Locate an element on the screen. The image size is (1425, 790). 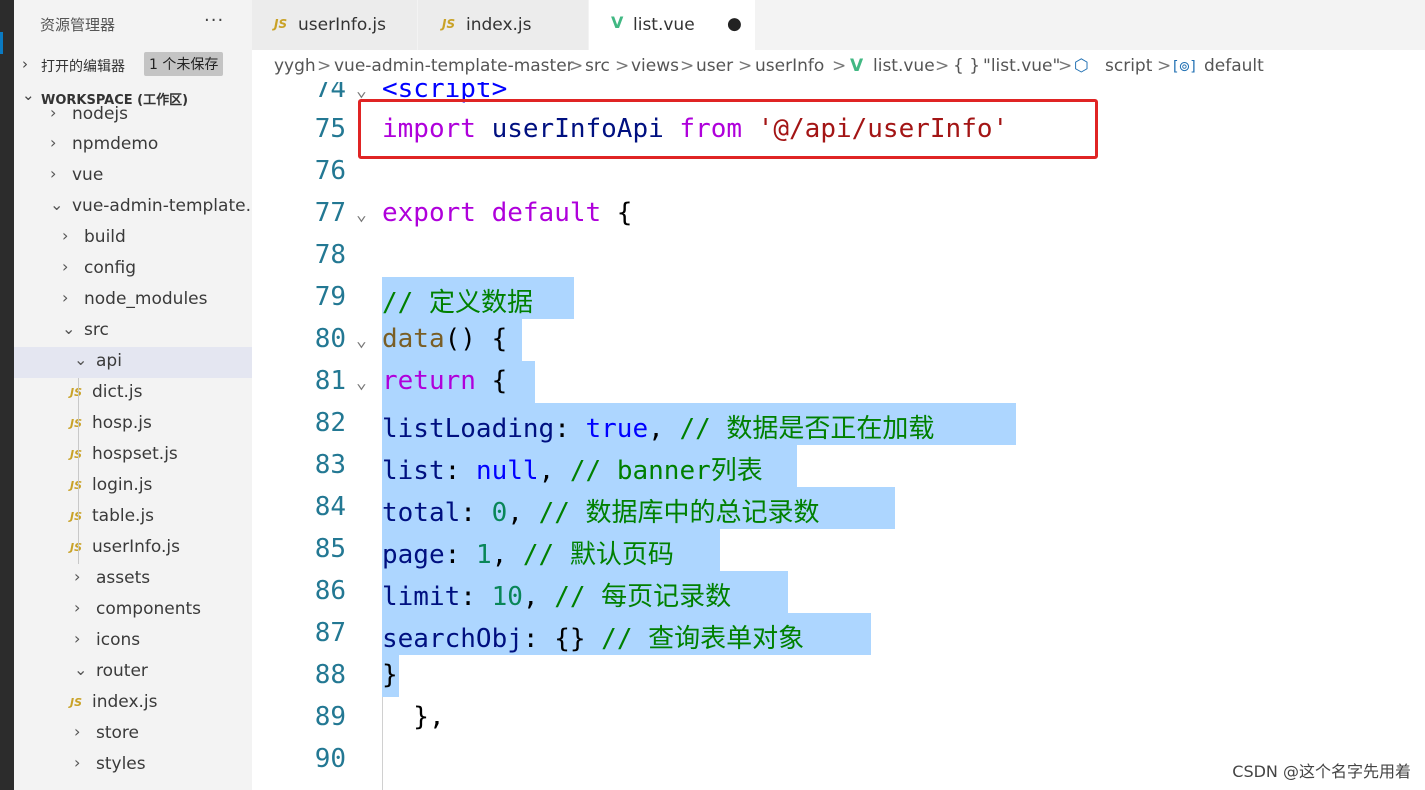
value-token: null is located at coordinates (507, 471).